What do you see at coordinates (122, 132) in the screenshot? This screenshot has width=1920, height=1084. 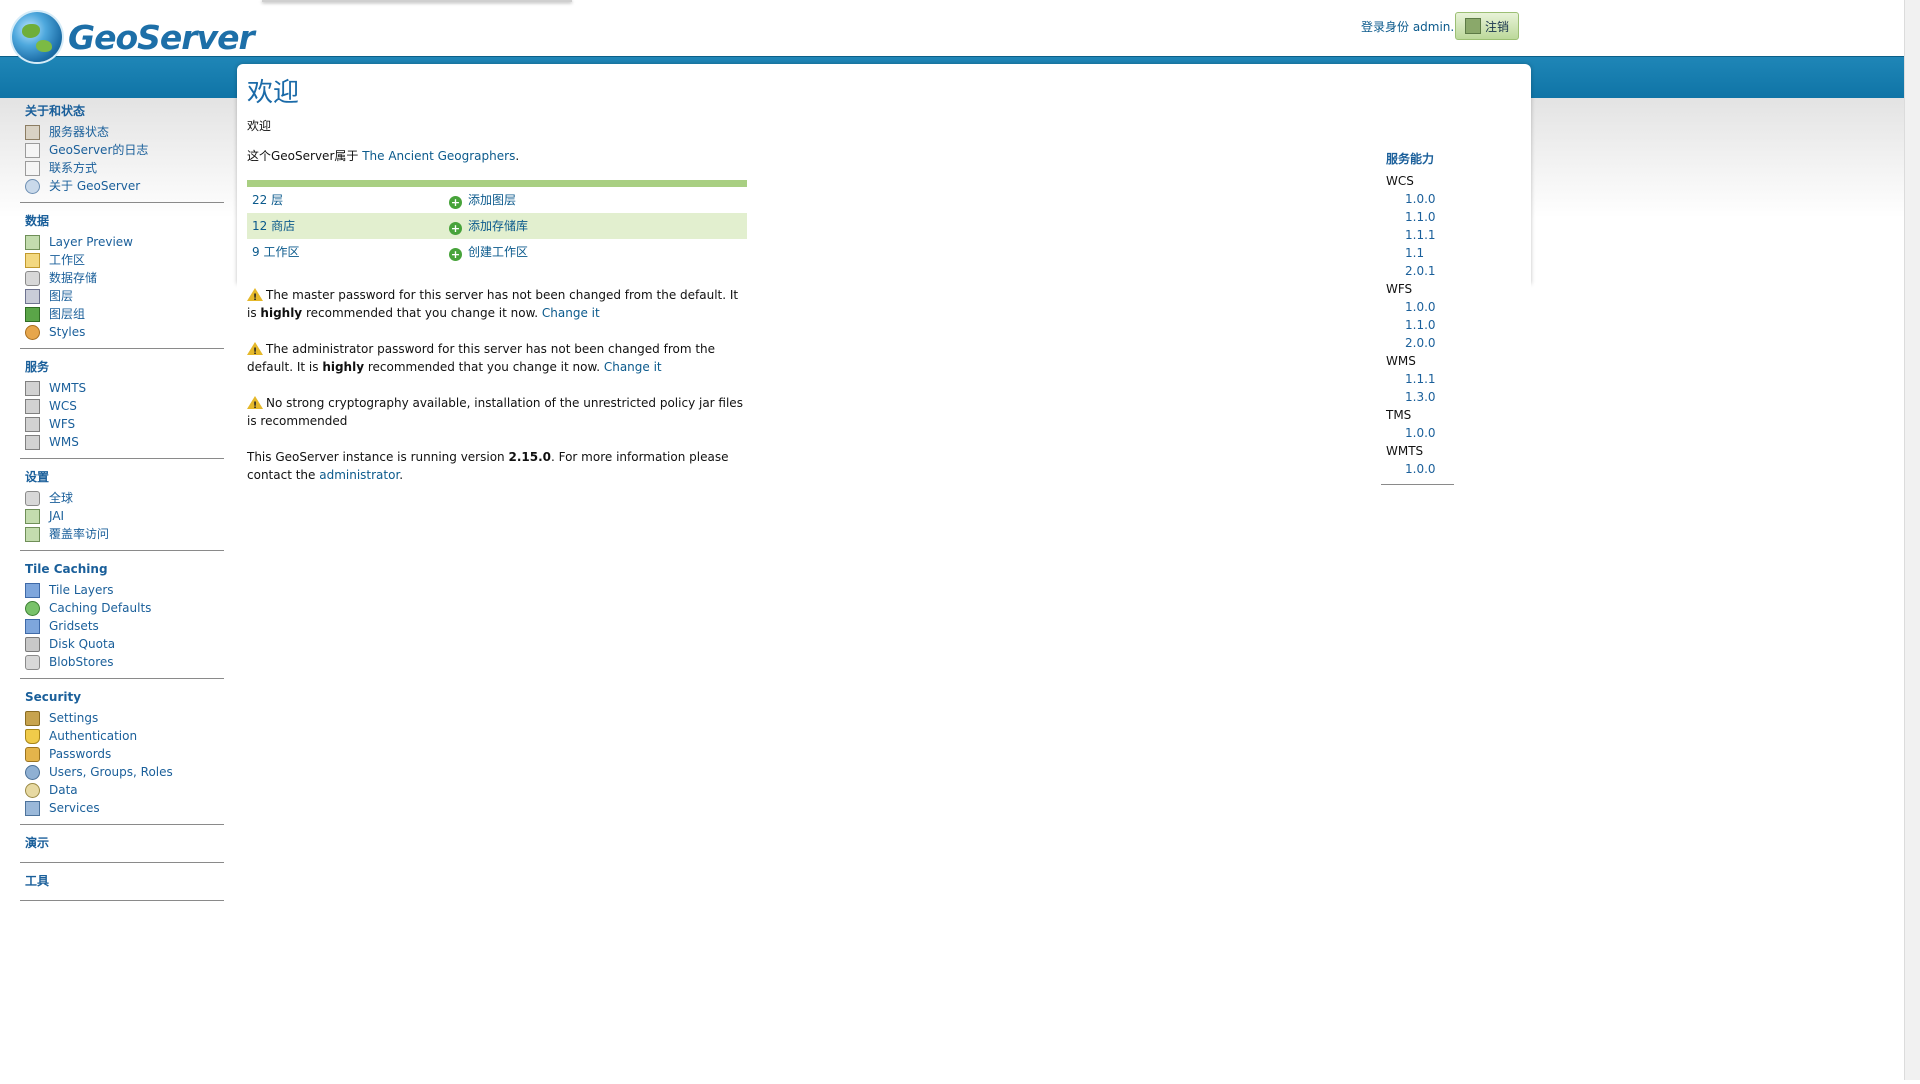 I see `sidebar-item: 服务器状态` at bounding box center [122, 132].